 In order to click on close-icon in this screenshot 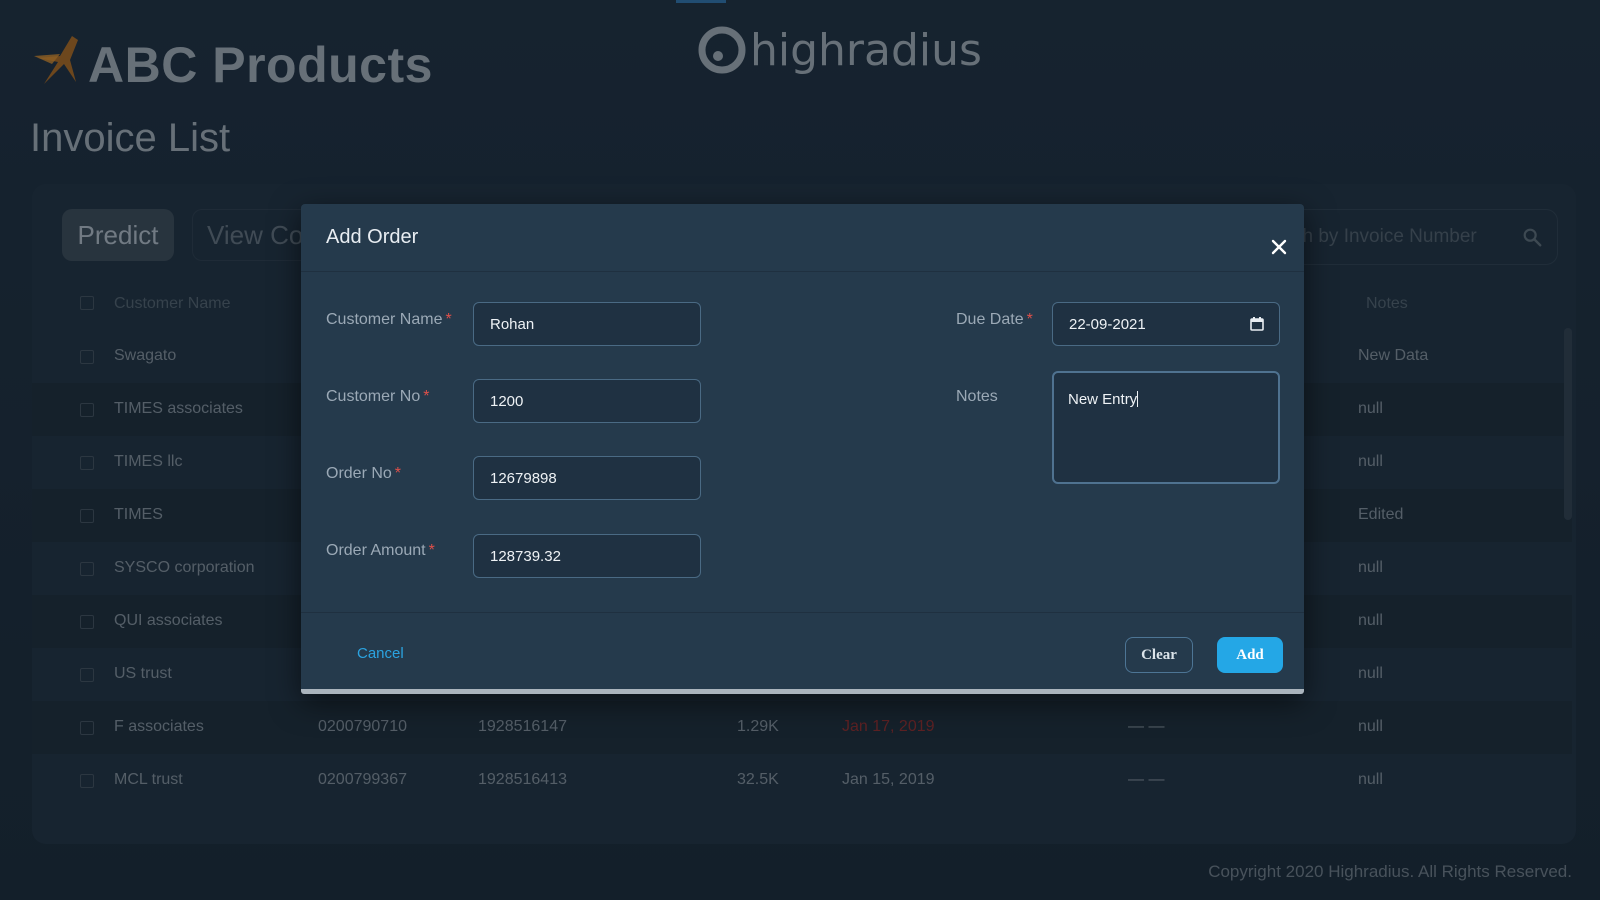, I will do `click(1279, 247)`.